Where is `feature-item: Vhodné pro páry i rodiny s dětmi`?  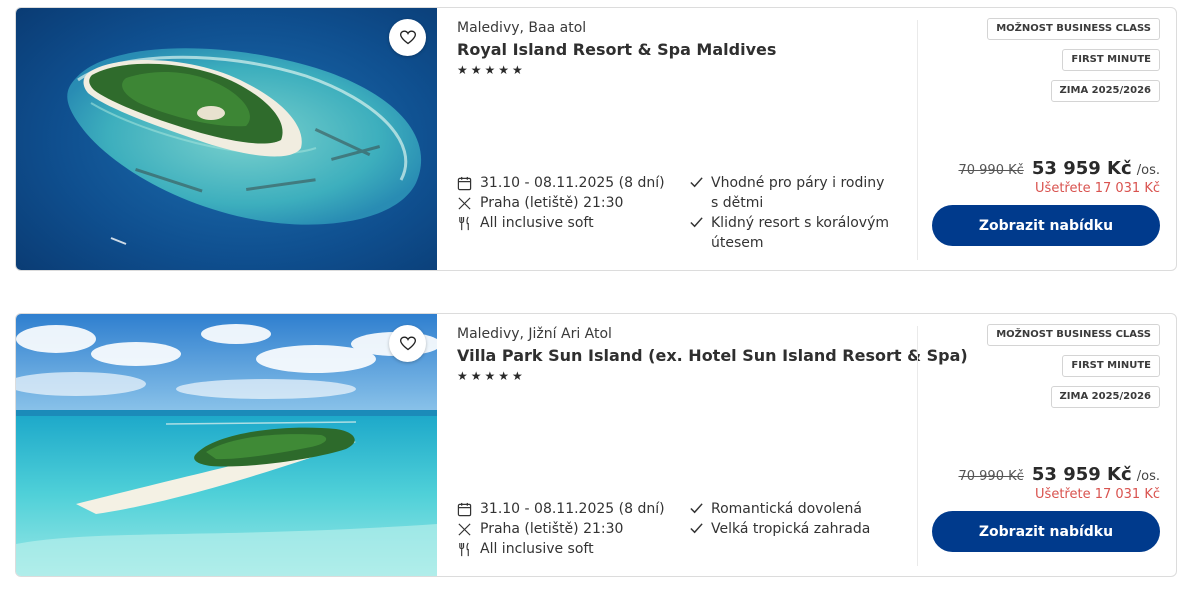
feature-item: Vhodné pro páry i rodiny s dětmi is located at coordinates (791, 193).